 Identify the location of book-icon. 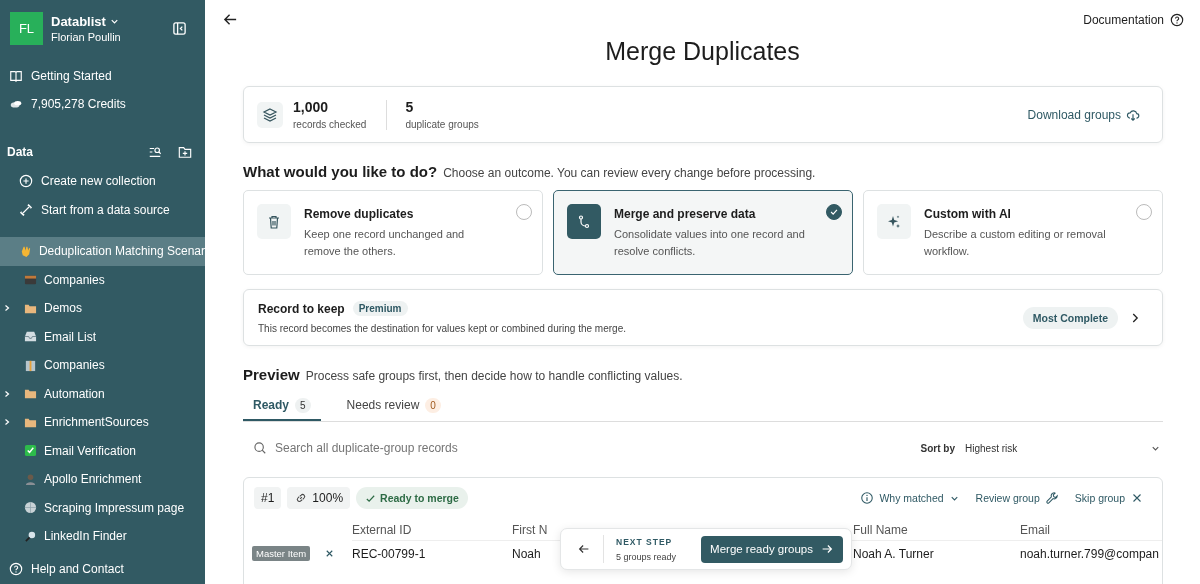
(16, 76).